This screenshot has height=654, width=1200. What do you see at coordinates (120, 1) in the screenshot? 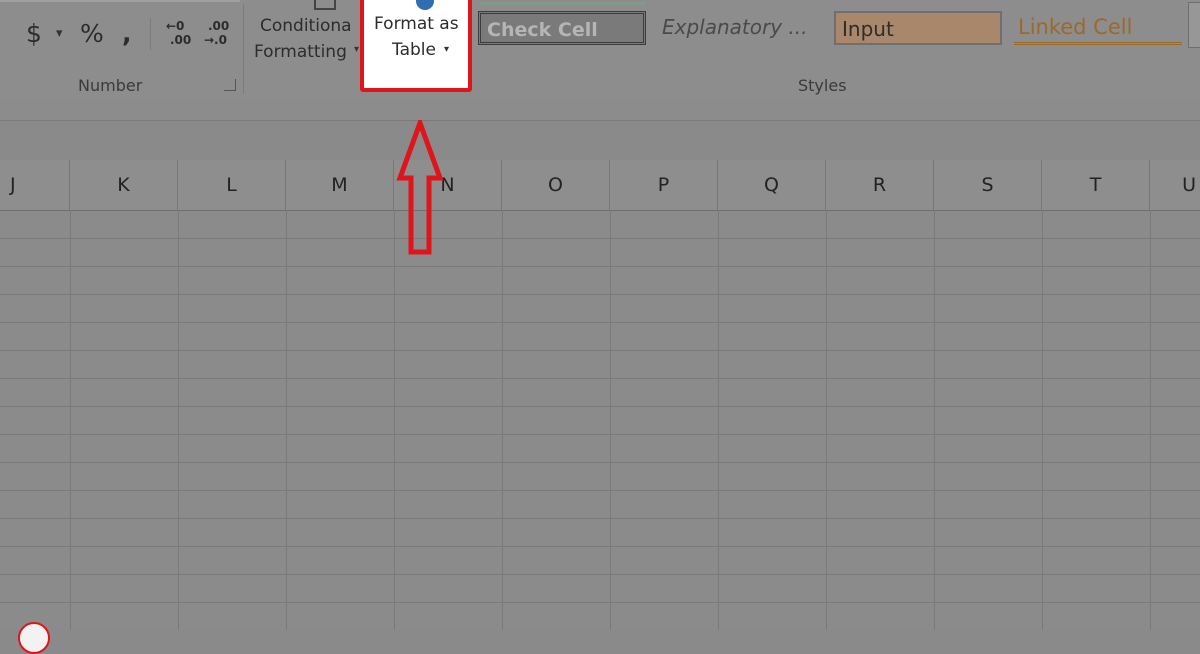
I see `ribbon-top-border` at bounding box center [120, 1].